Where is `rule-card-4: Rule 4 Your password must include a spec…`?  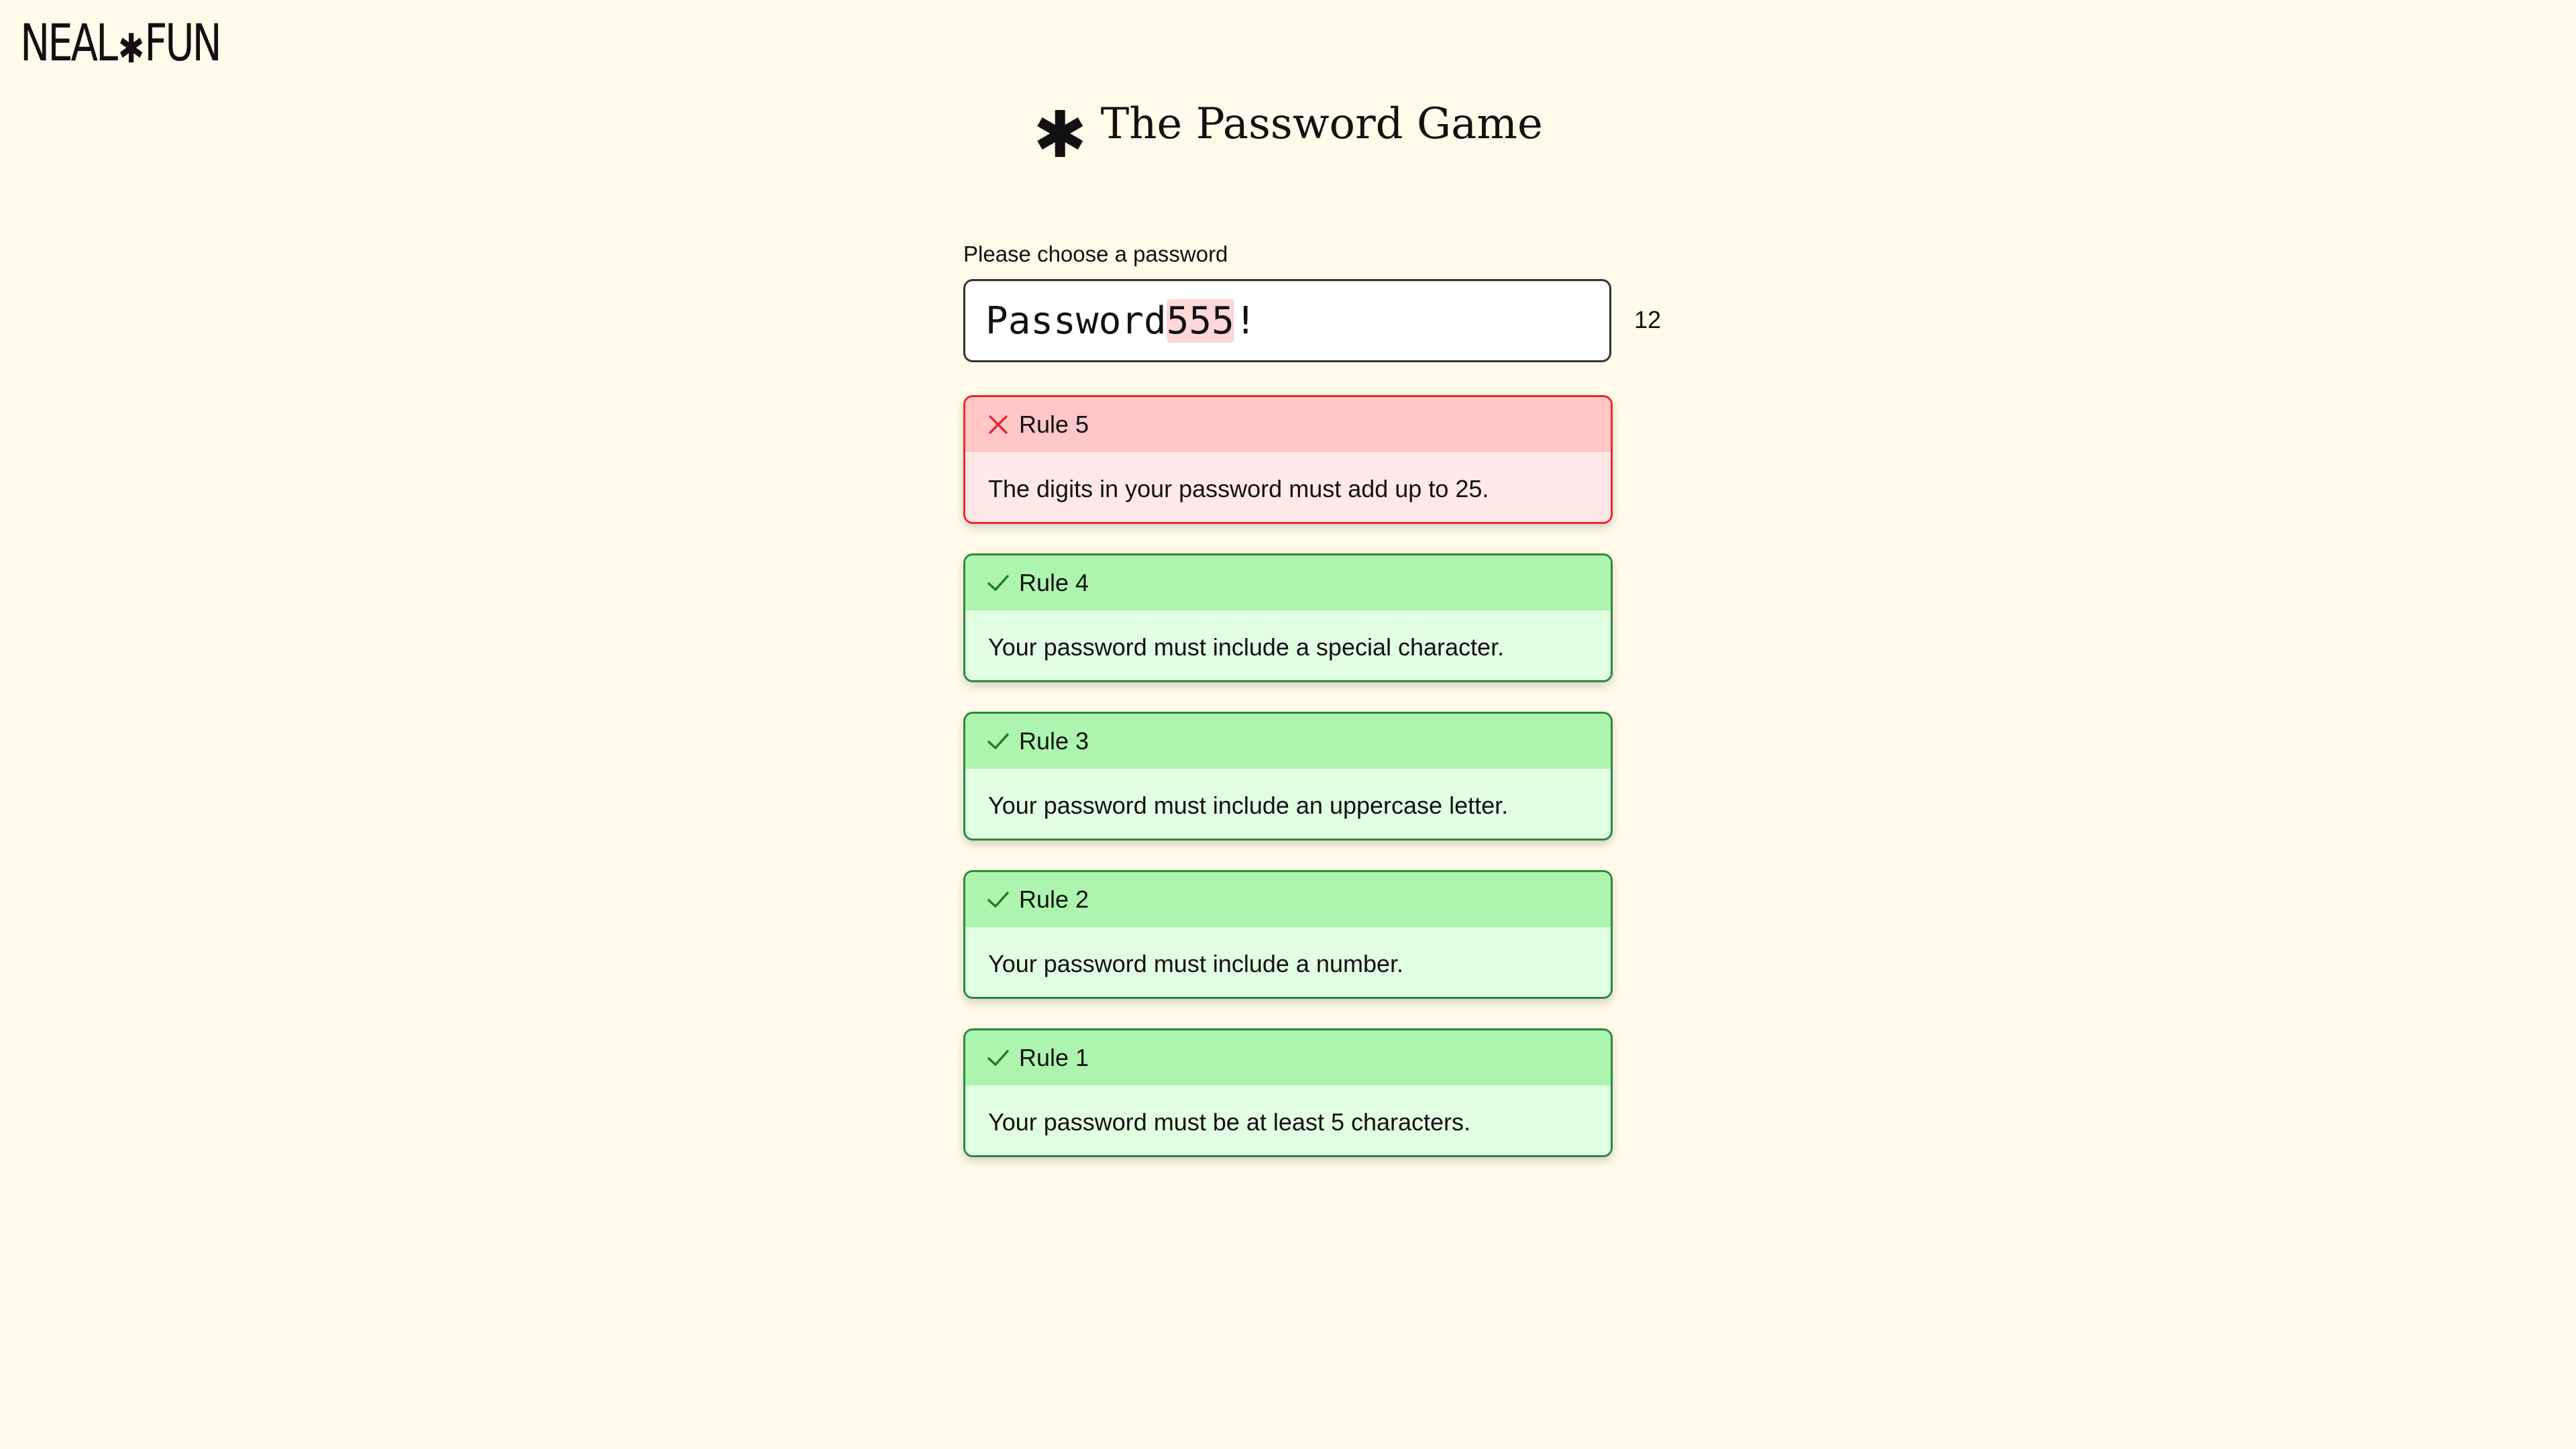 rule-card-4: Rule 4 Your password must include a spec… is located at coordinates (1288, 617).